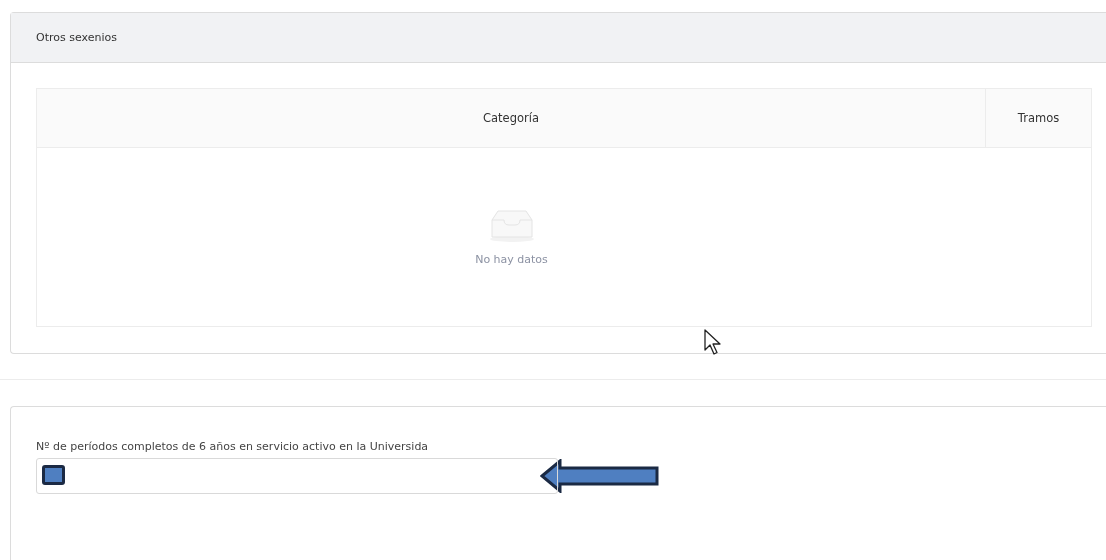 The height and width of the screenshot is (560, 1106). I want to click on empty-inbox-icon, so click(511, 225).